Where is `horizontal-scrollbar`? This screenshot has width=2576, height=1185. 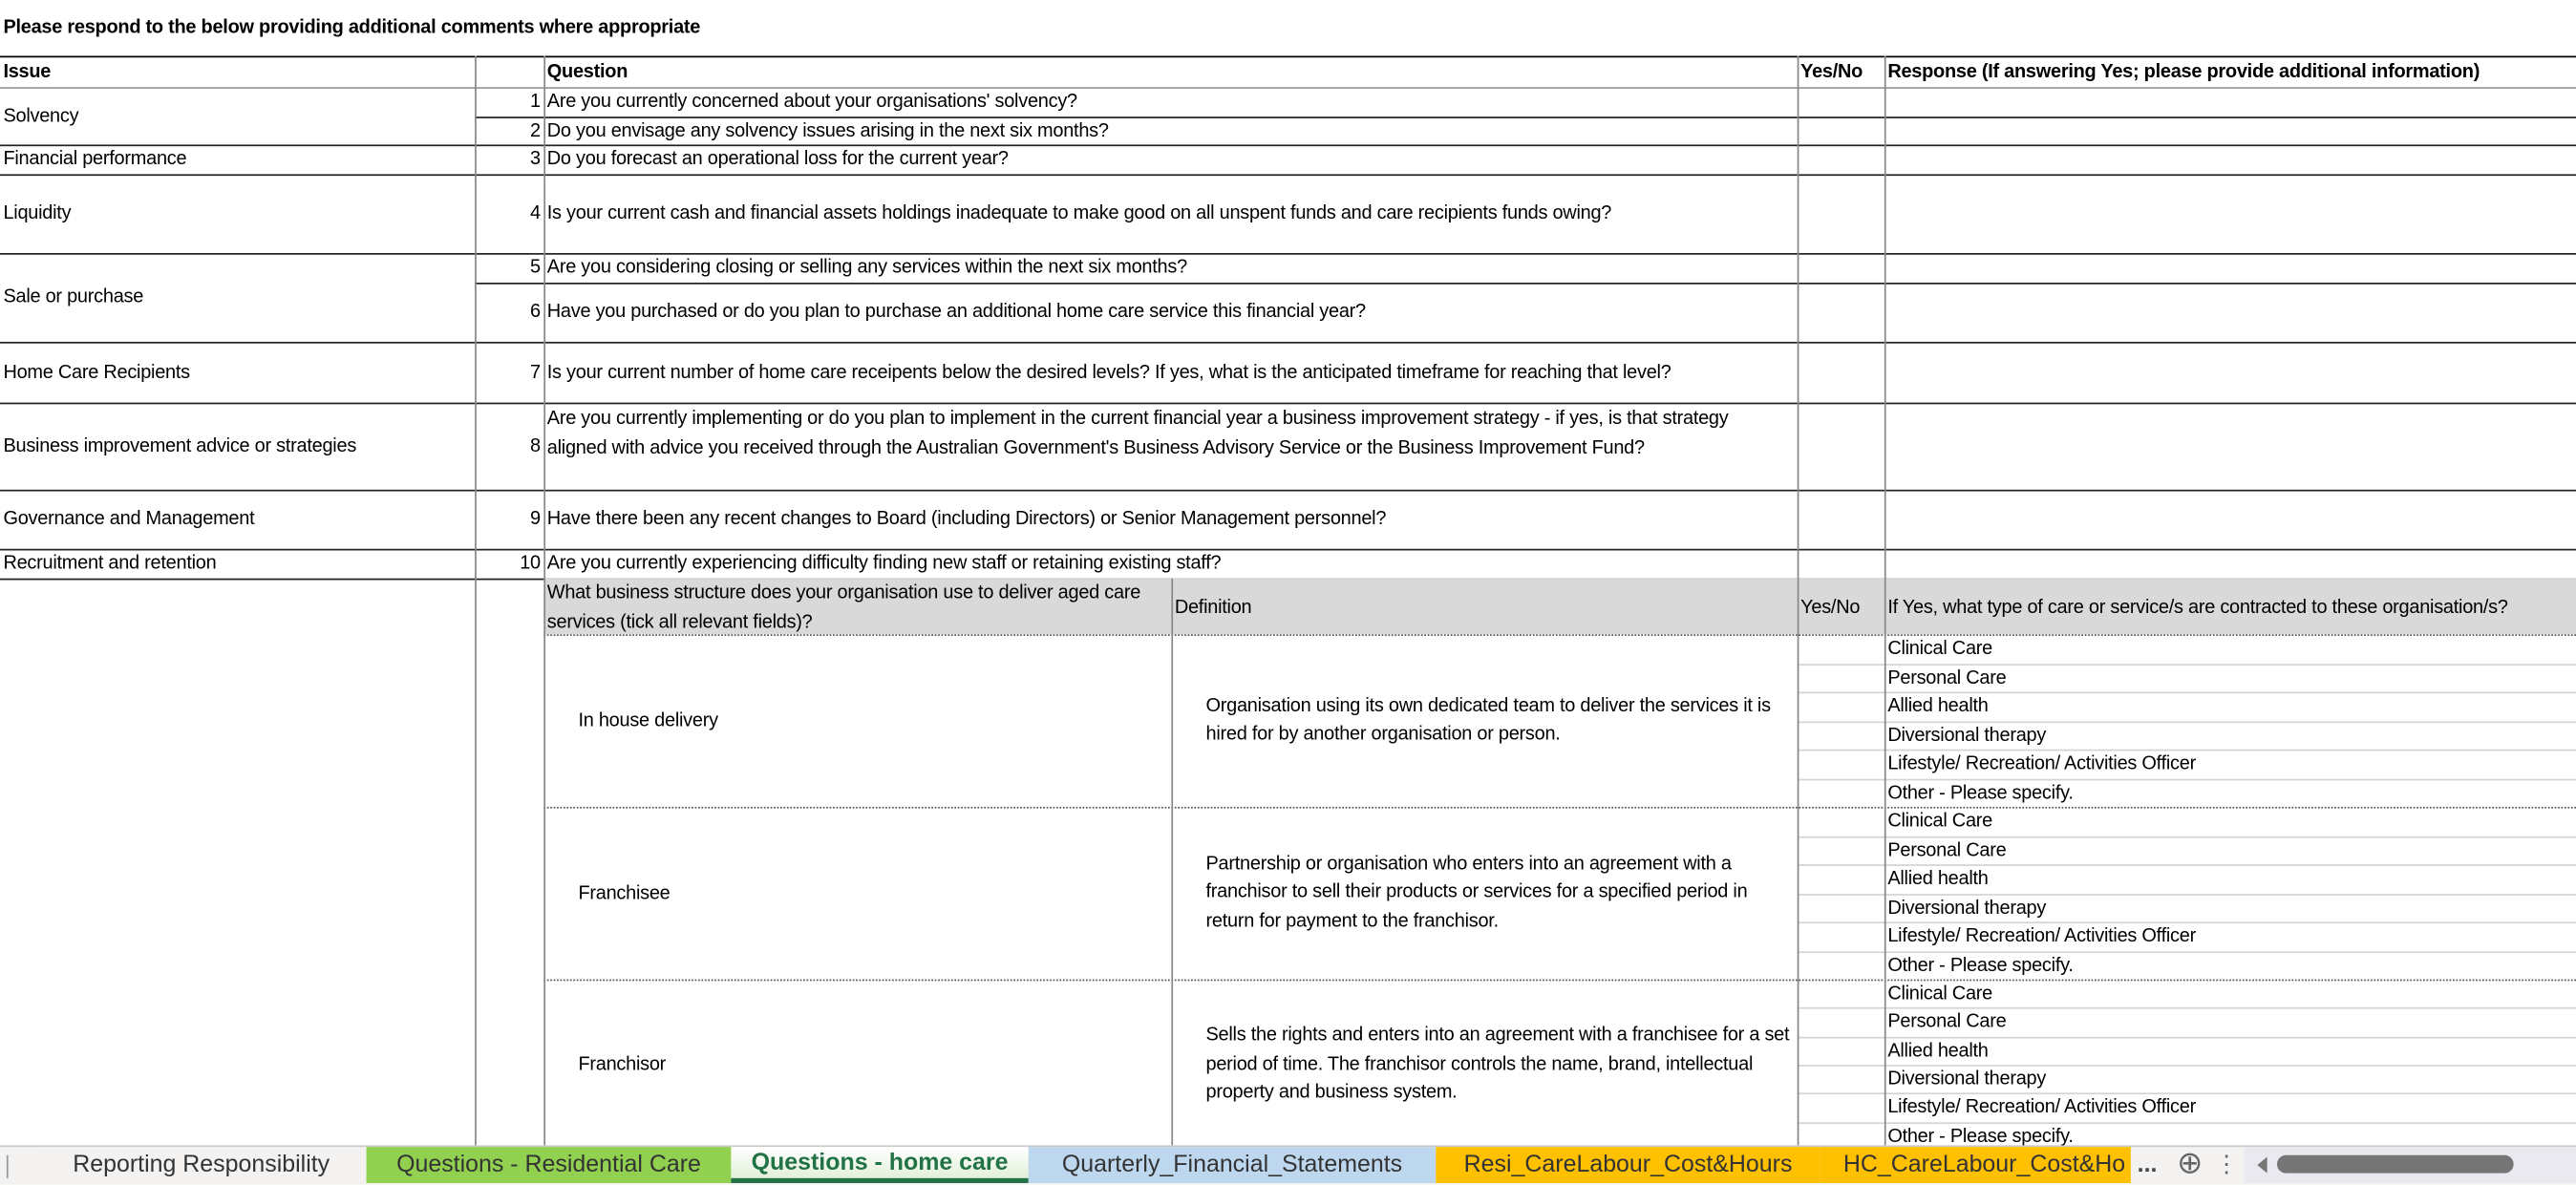
horizontal-scrollbar is located at coordinates (2410, 1165).